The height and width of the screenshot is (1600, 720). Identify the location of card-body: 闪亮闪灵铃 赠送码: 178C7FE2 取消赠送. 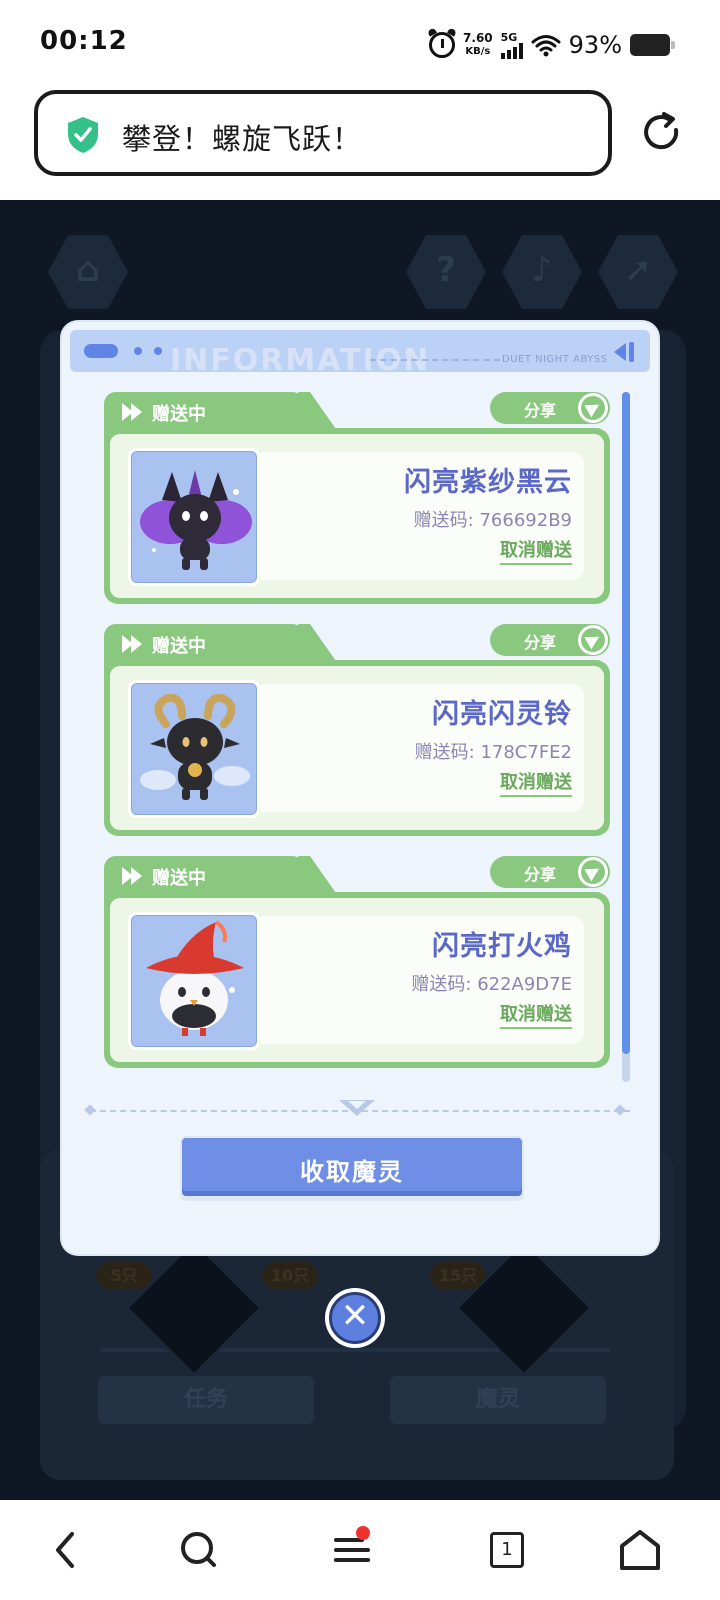
(357, 748).